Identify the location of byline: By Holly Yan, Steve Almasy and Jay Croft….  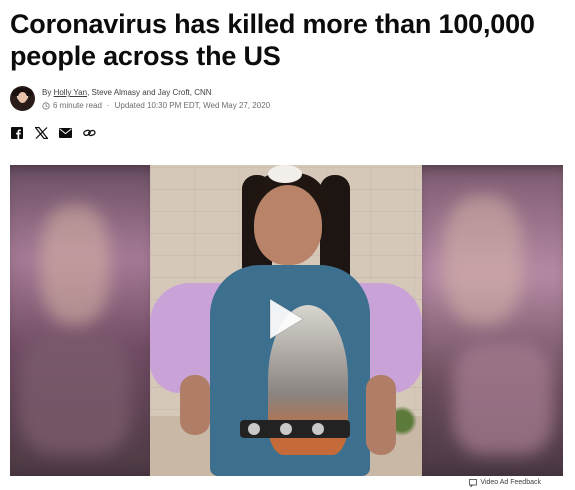
(210, 100).